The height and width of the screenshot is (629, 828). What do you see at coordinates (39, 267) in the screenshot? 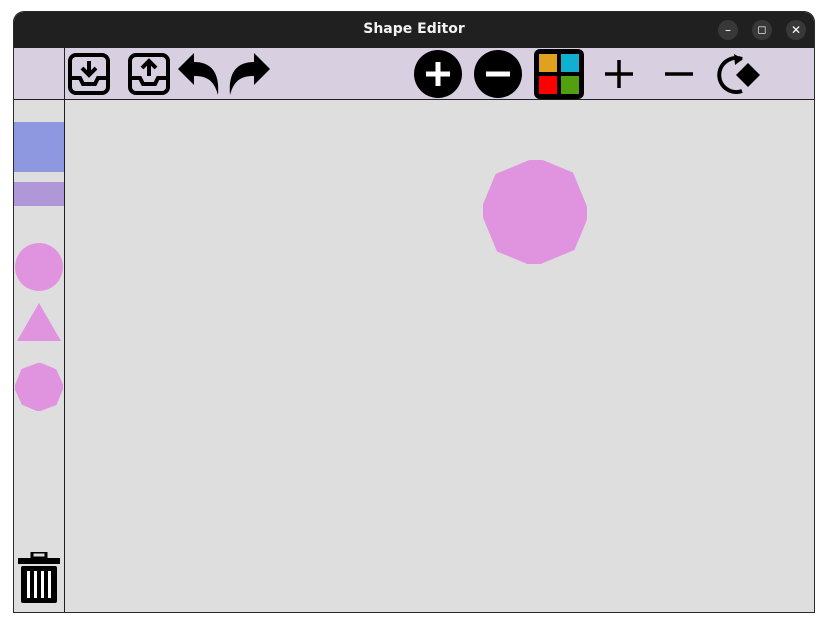
I see `palette-circle` at bounding box center [39, 267].